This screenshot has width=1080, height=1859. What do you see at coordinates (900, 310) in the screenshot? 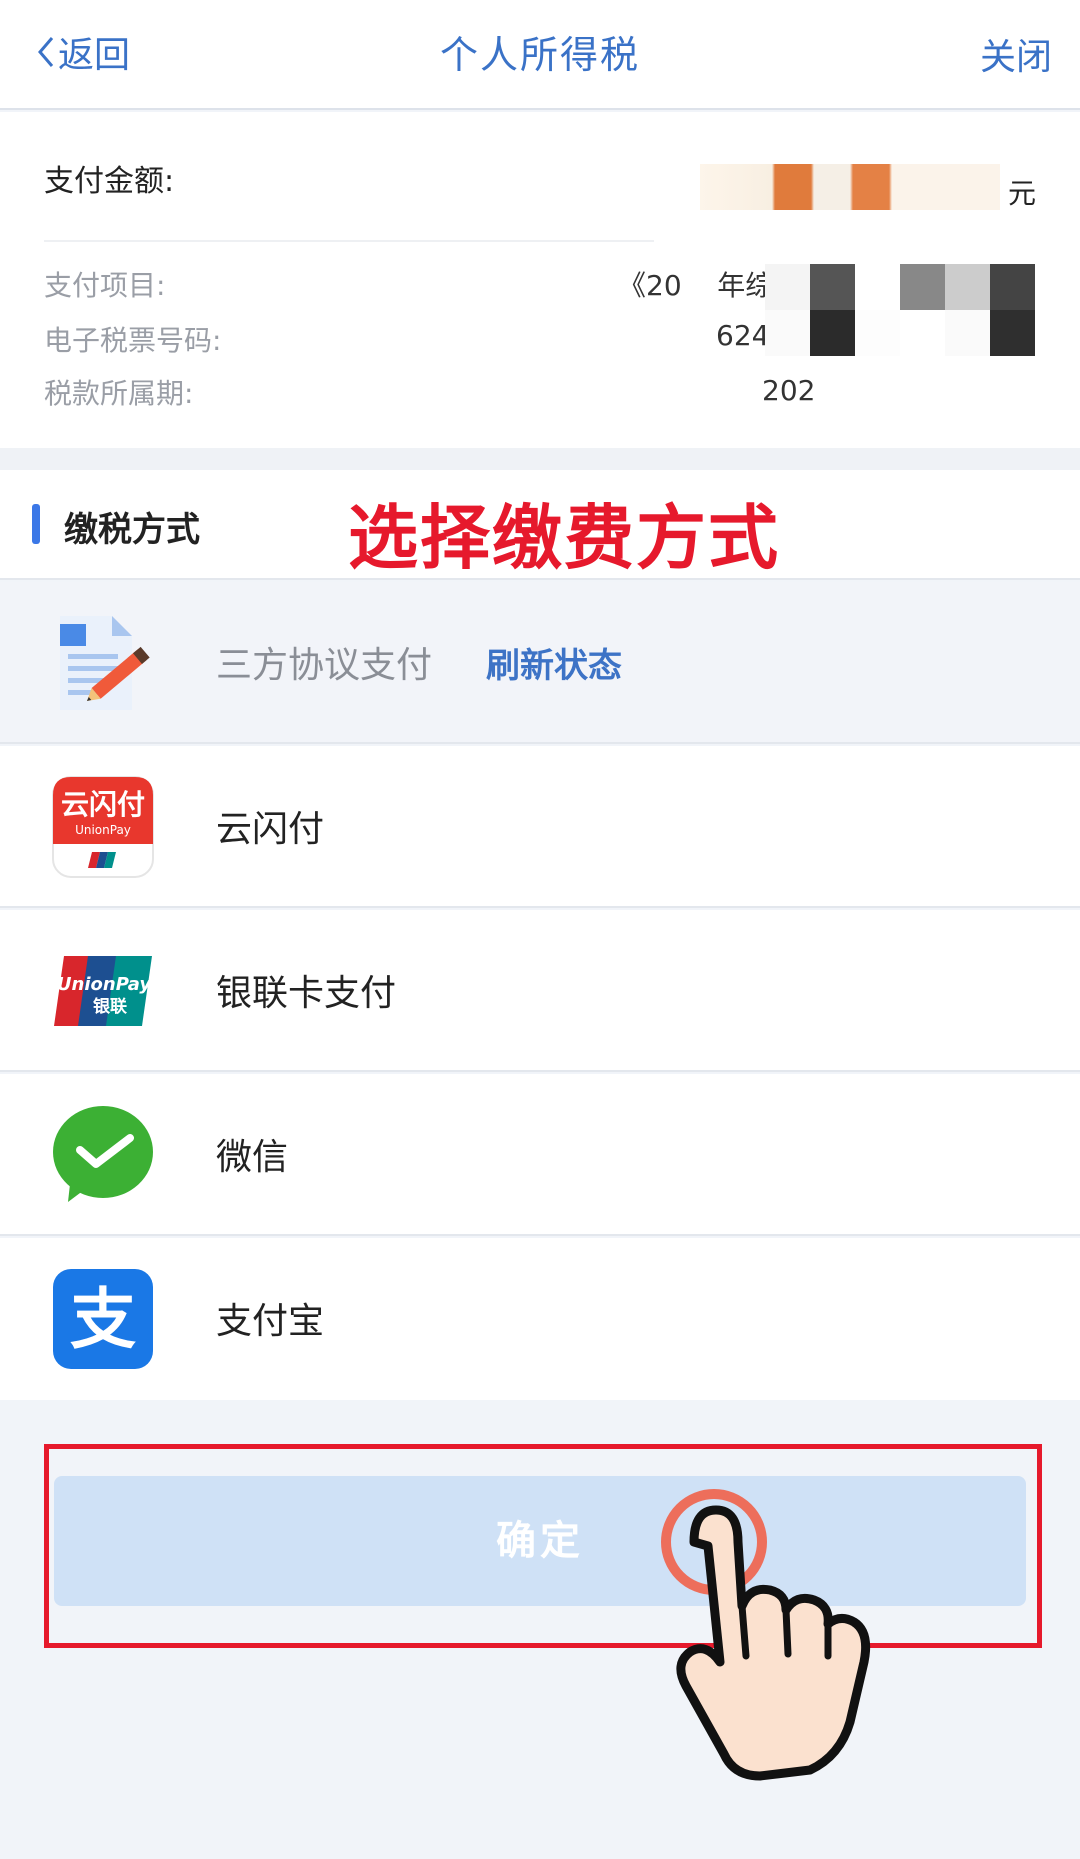
I see `redaction-mosaic` at bounding box center [900, 310].